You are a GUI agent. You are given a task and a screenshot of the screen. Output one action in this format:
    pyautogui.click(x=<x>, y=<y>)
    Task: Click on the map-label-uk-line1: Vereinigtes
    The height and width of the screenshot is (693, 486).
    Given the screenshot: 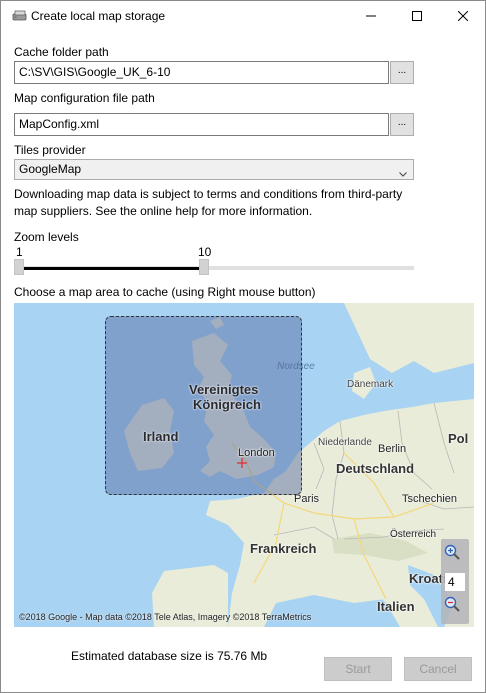 What is the action you would take?
    pyautogui.click(x=224, y=389)
    